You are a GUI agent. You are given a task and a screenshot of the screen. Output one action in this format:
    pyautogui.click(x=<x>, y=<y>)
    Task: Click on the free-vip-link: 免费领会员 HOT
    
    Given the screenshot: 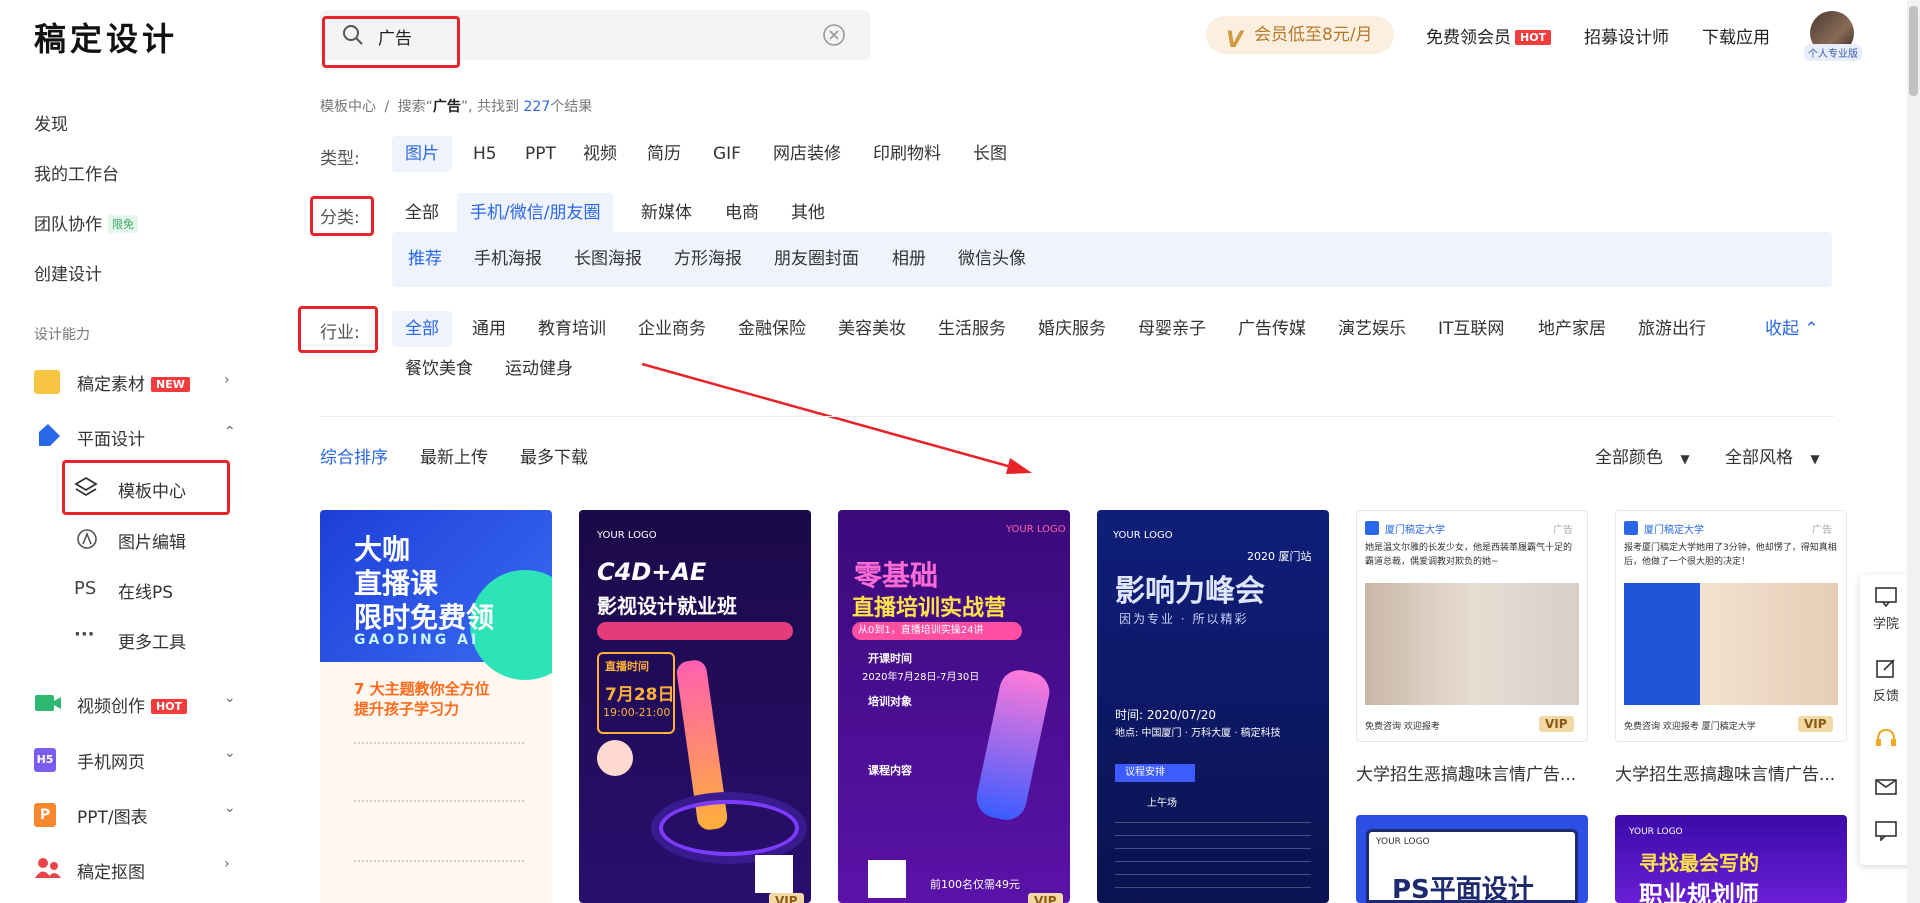 What is the action you would take?
    pyautogui.click(x=1489, y=35)
    